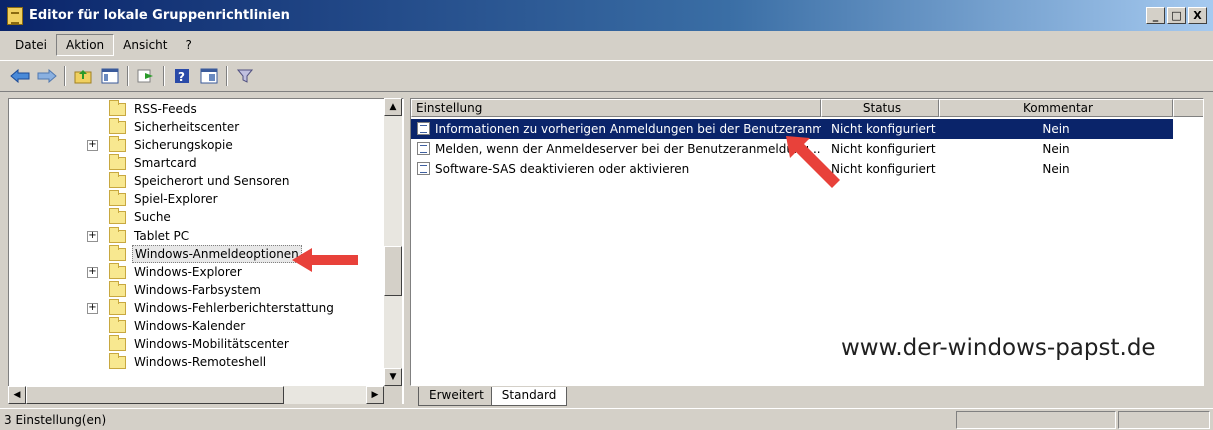 The width and height of the screenshot is (1213, 430). Describe the element at coordinates (375, 395) in the screenshot. I see `scroll-right-icon: ▶` at that location.